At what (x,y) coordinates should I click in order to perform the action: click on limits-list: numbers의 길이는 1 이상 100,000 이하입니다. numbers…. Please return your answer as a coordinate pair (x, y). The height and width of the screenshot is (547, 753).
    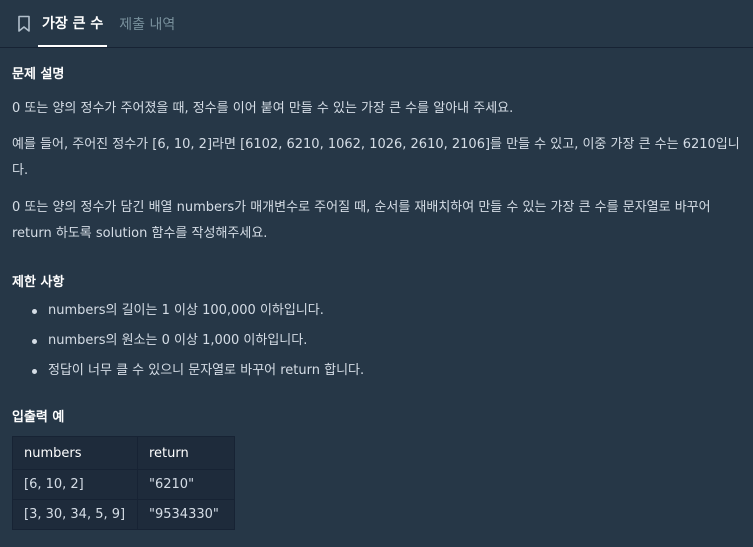
    Looking at the image, I should click on (198, 341).